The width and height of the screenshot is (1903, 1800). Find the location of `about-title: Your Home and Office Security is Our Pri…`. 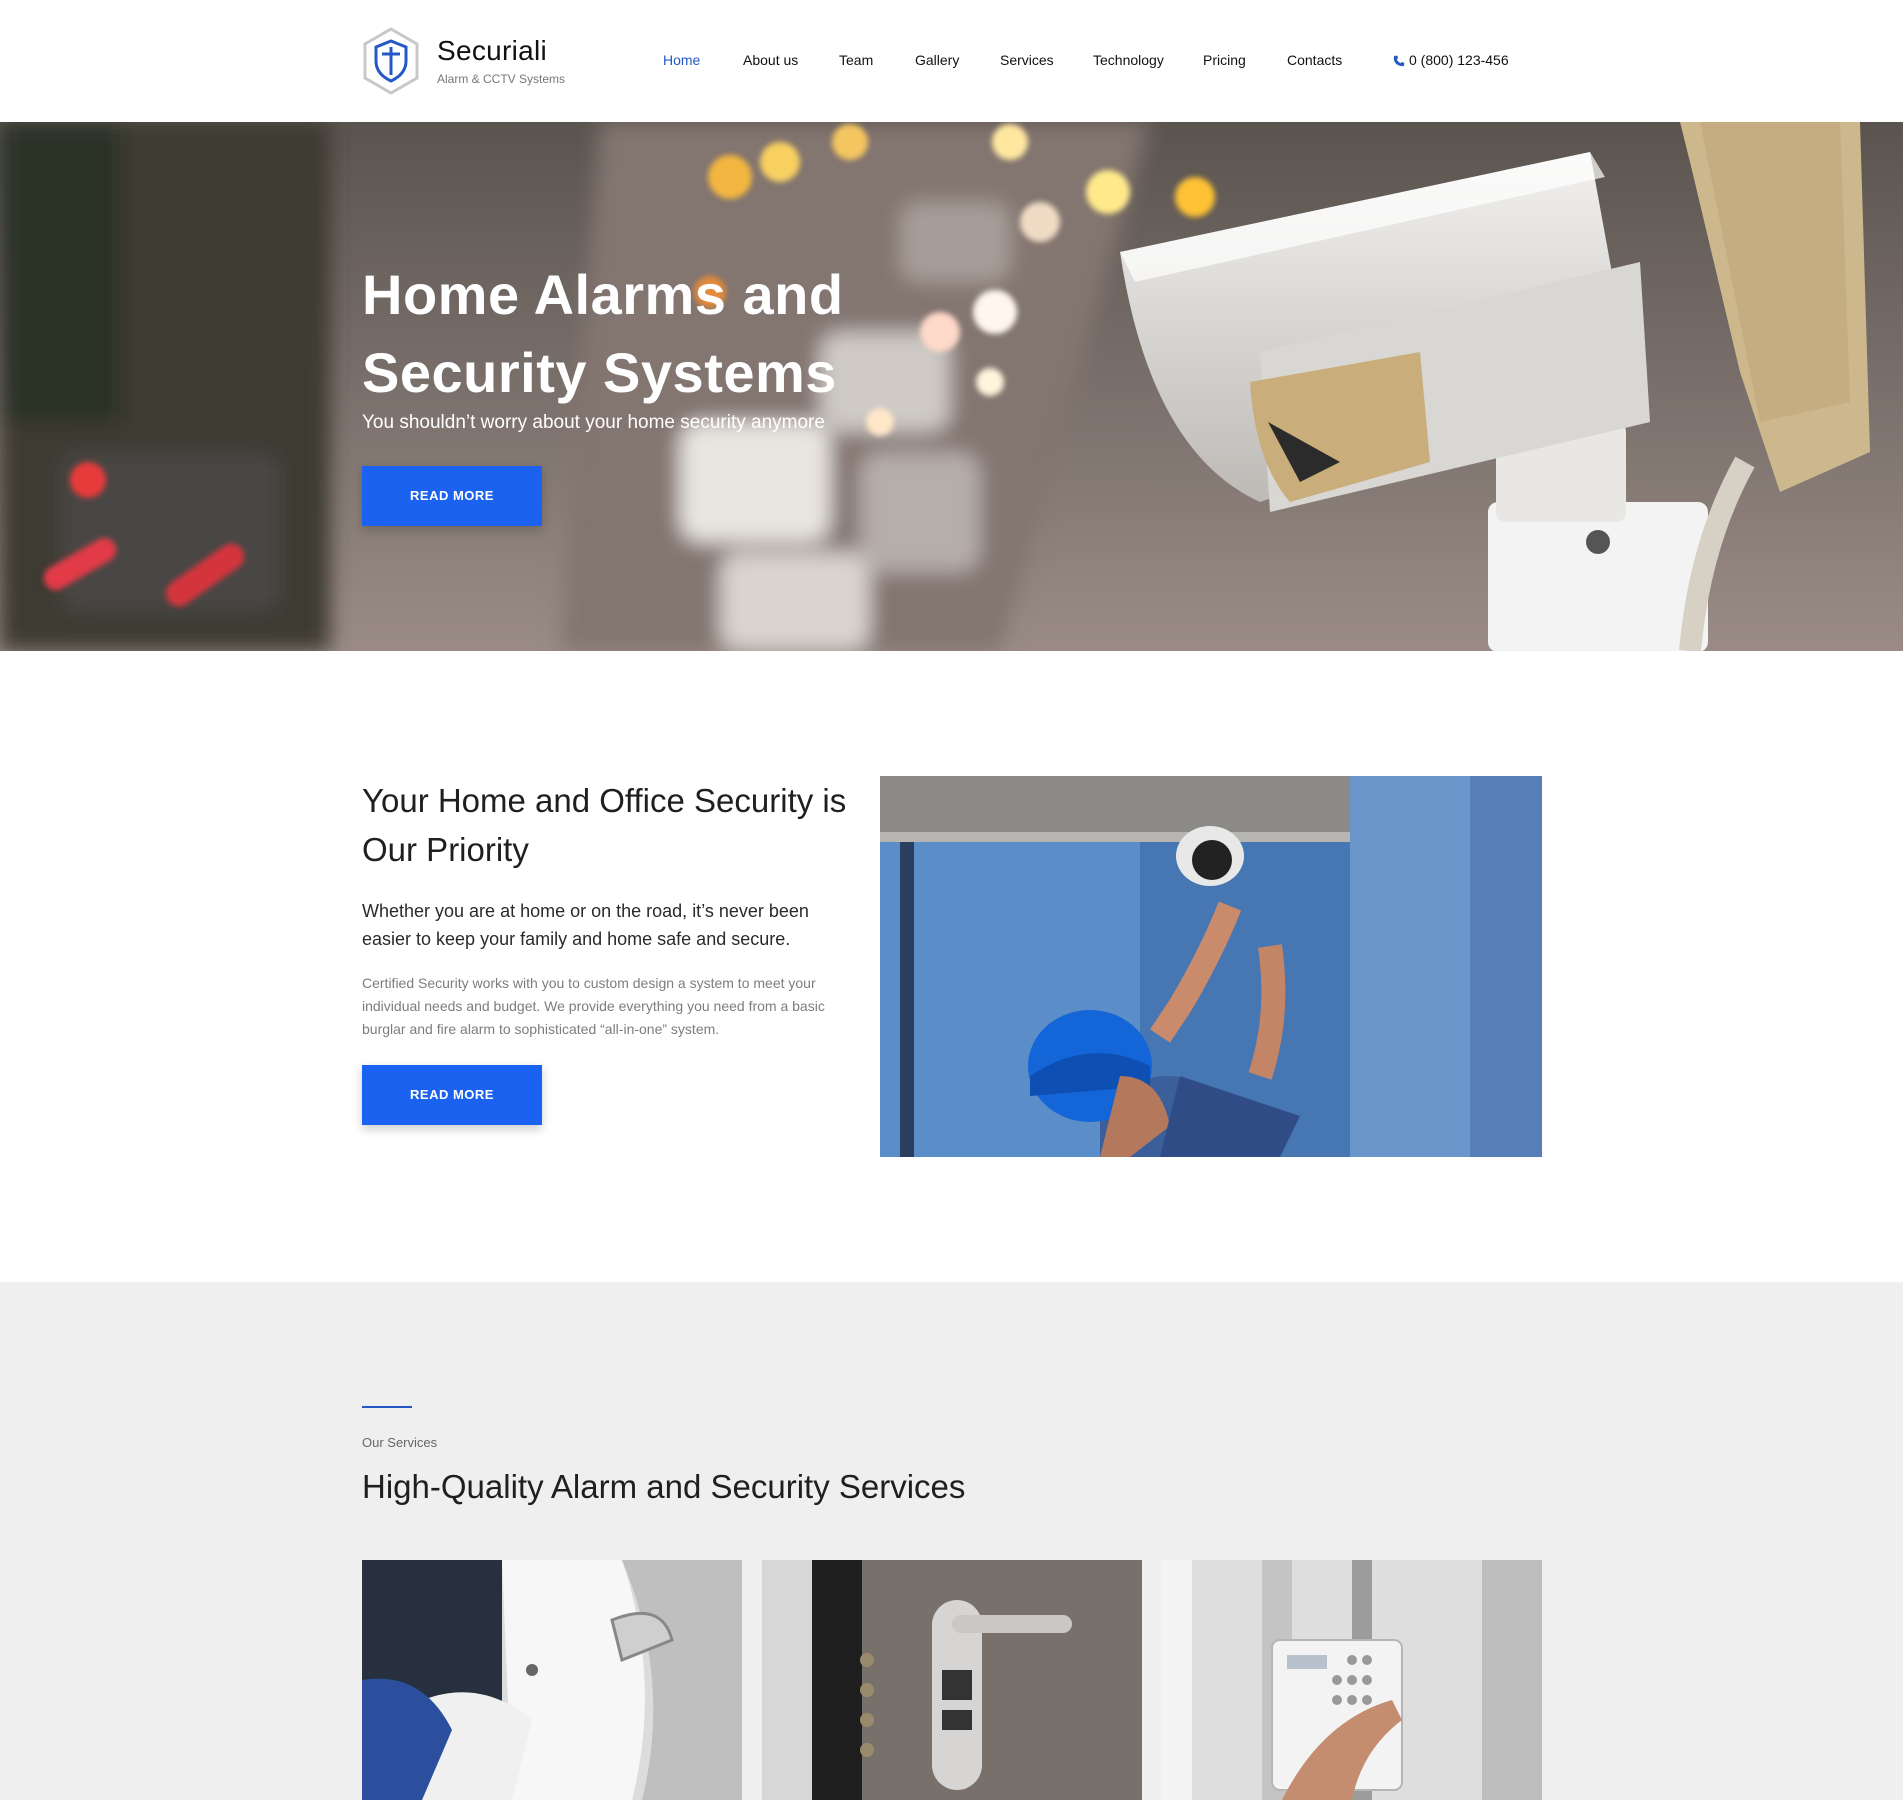

about-title: Your Home and Office Security is Our Pri… is located at coordinates (604, 825).